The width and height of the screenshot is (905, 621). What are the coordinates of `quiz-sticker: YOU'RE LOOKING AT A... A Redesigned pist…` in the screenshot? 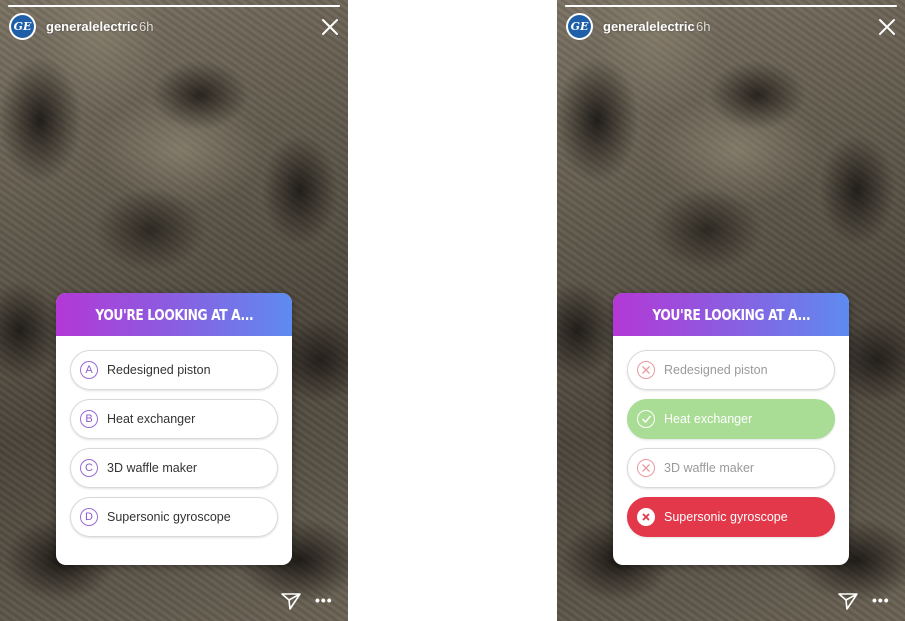 It's located at (174, 429).